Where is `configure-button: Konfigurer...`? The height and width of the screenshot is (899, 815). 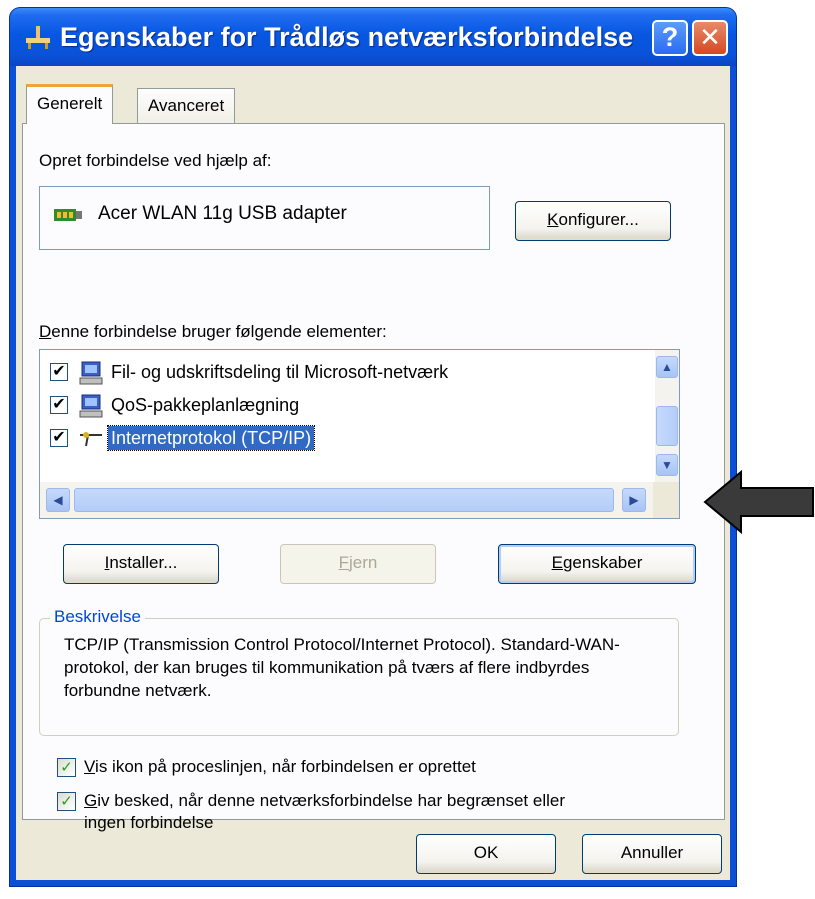
configure-button: Konfigurer... is located at coordinates (593, 221).